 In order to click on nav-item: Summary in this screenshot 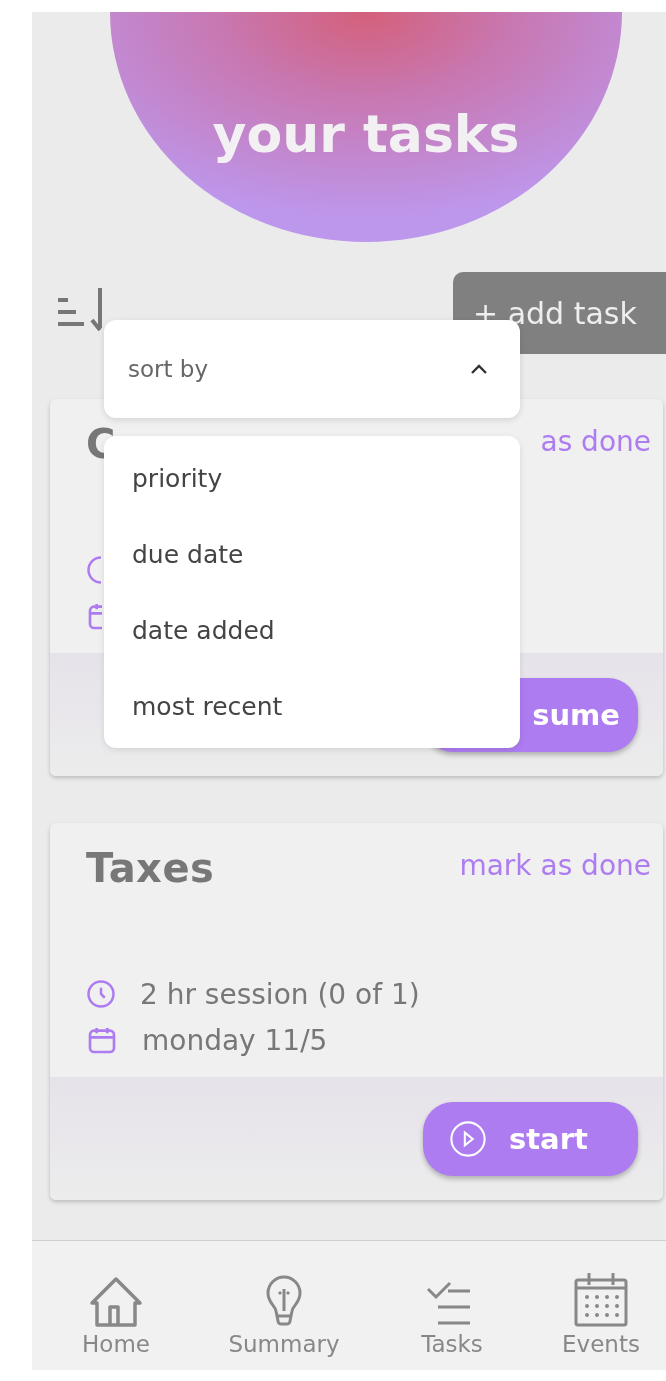, I will do `click(284, 1310)`.